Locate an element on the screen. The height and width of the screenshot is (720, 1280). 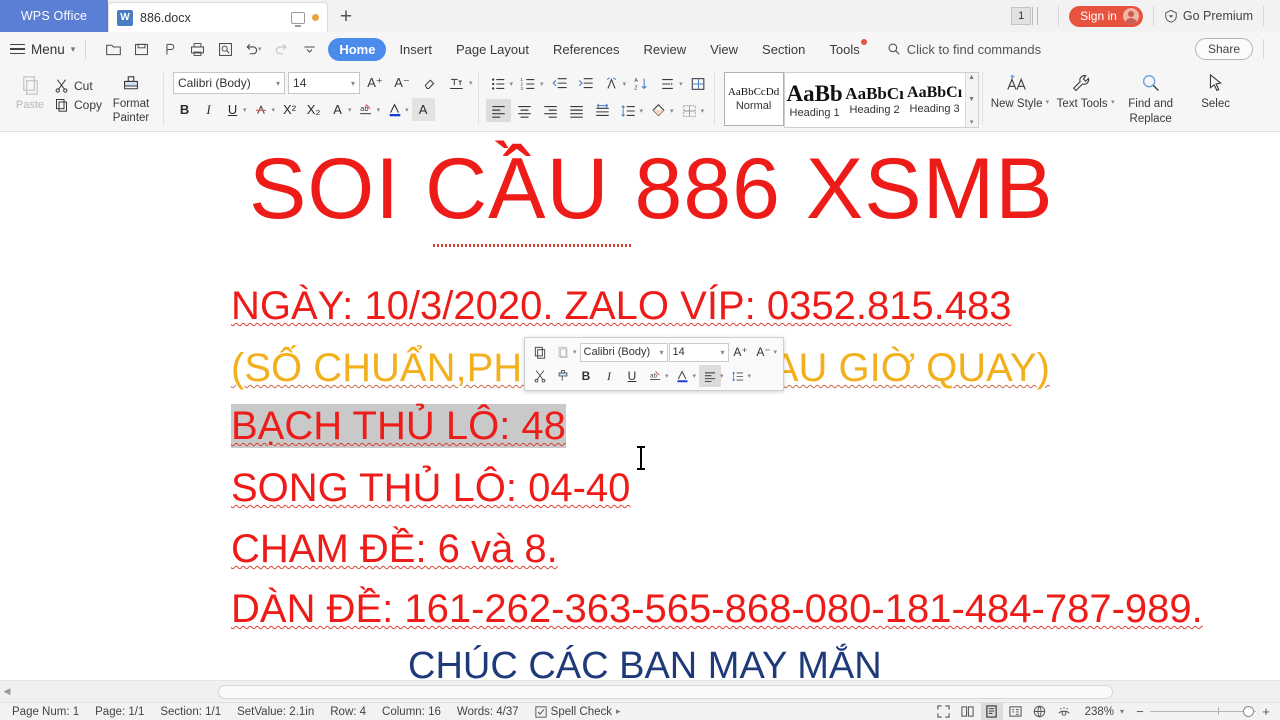
style-normal: AaBbCcDd Normal is located at coordinates (753, 99).